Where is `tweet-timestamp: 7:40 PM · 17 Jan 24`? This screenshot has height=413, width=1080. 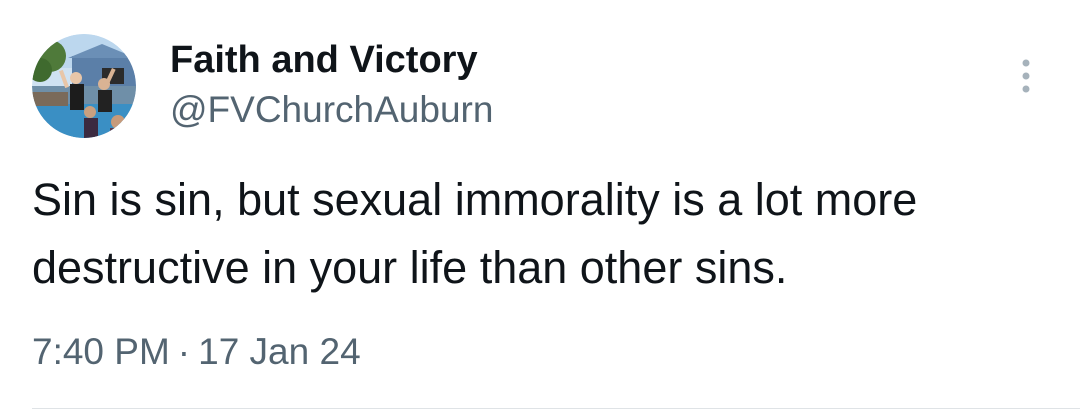 tweet-timestamp: 7:40 PM · 17 Jan 24 is located at coordinates (196, 352).